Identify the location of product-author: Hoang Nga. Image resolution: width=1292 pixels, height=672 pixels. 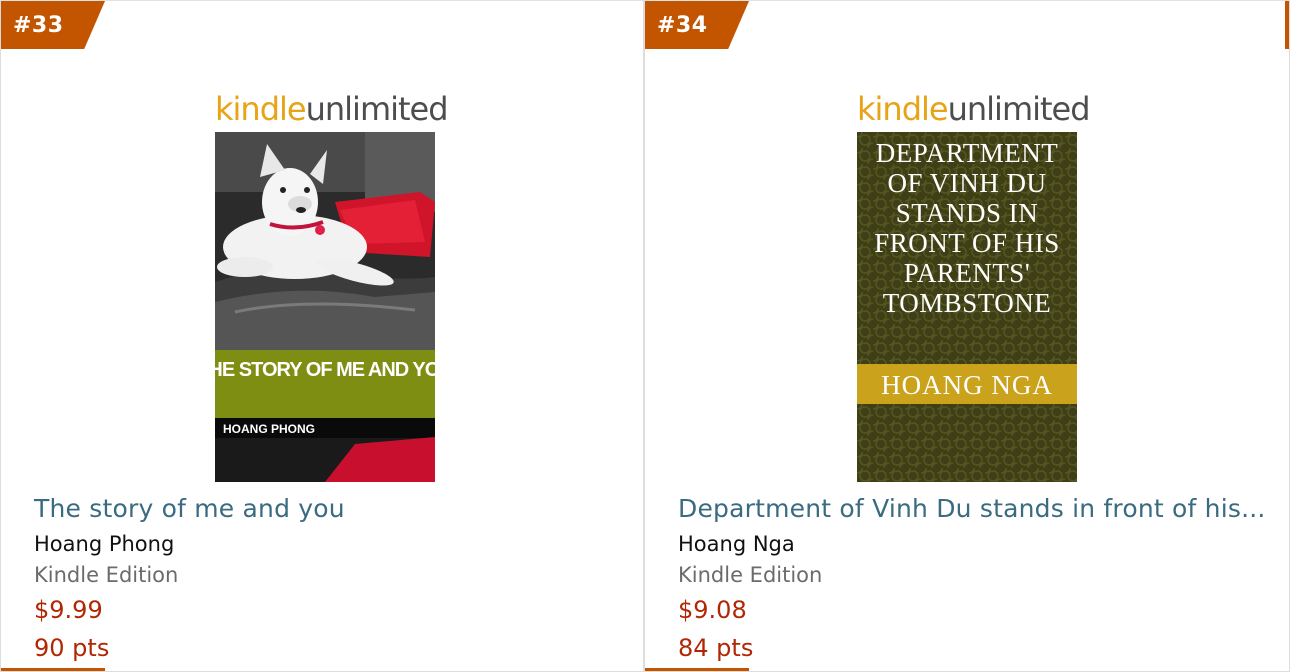
(736, 544).